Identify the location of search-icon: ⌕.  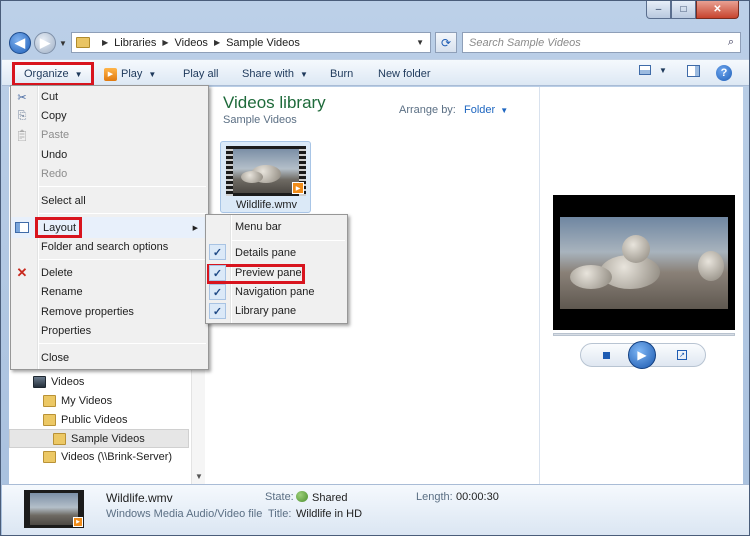
(731, 42).